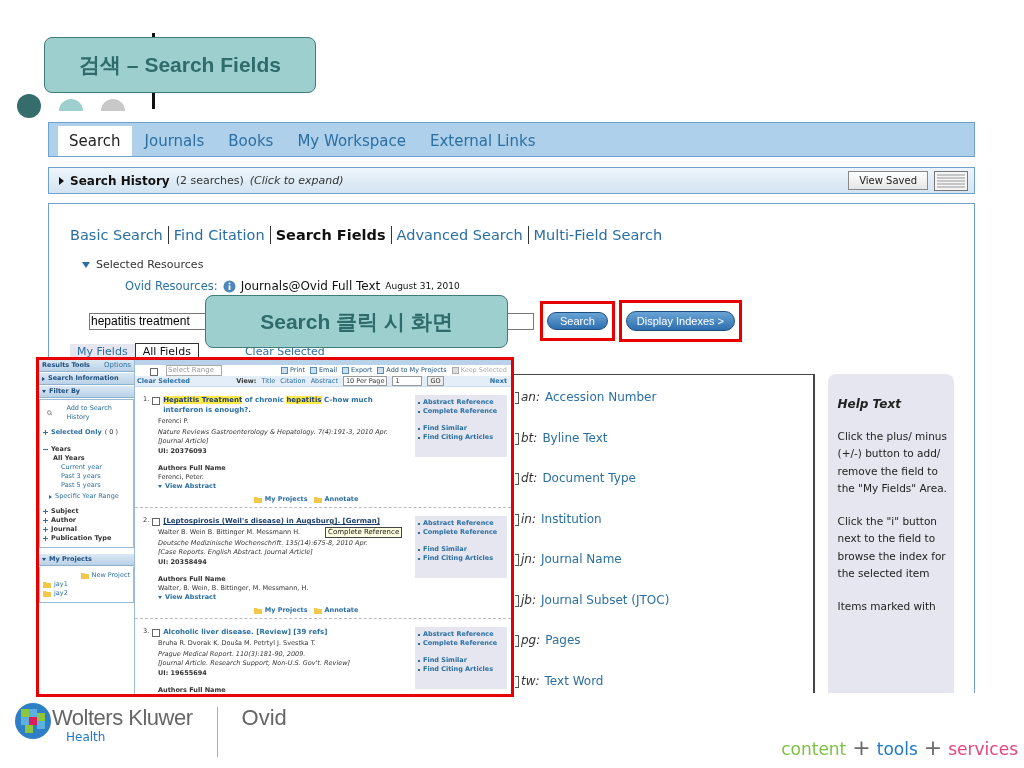 This screenshot has height=768, width=1024. Describe the element at coordinates (180, 65) in the screenshot. I see `slide-title: 검색 – Search Fields` at that location.